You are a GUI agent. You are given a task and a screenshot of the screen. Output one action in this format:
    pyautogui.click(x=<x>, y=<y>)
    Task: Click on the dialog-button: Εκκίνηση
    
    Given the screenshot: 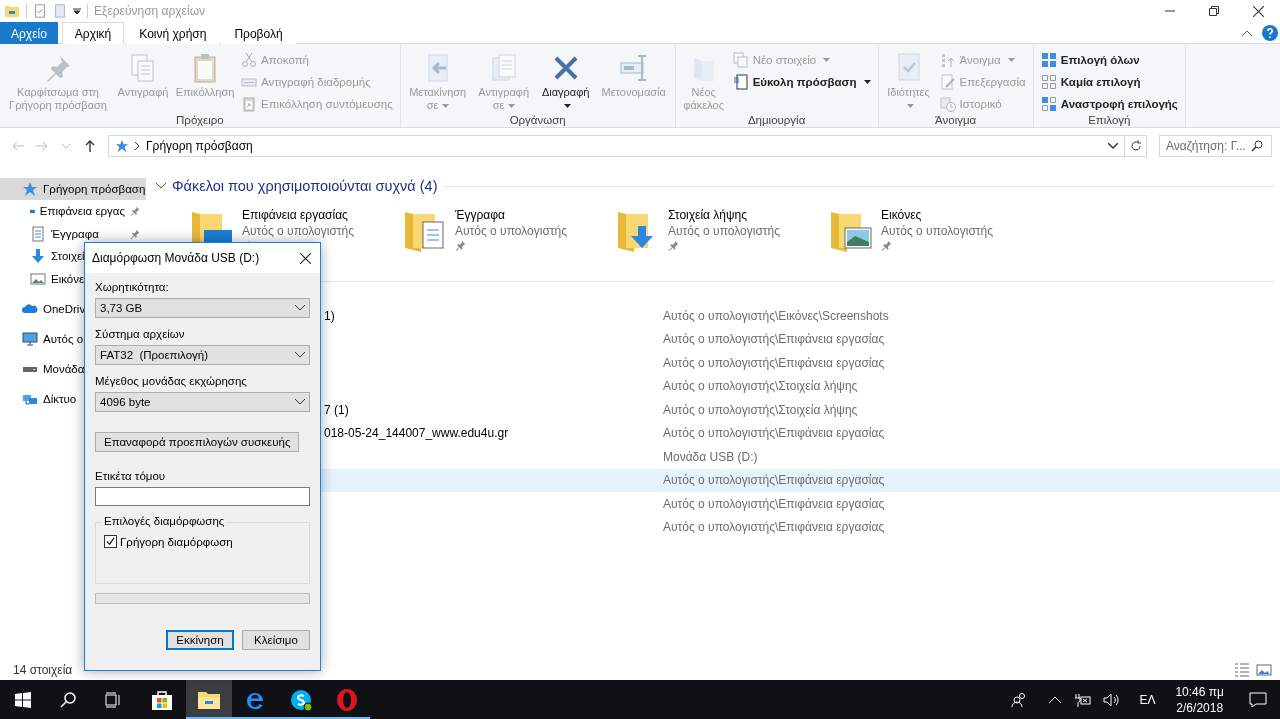 What is the action you would take?
    pyautogui.click(x=200, y=640)
    